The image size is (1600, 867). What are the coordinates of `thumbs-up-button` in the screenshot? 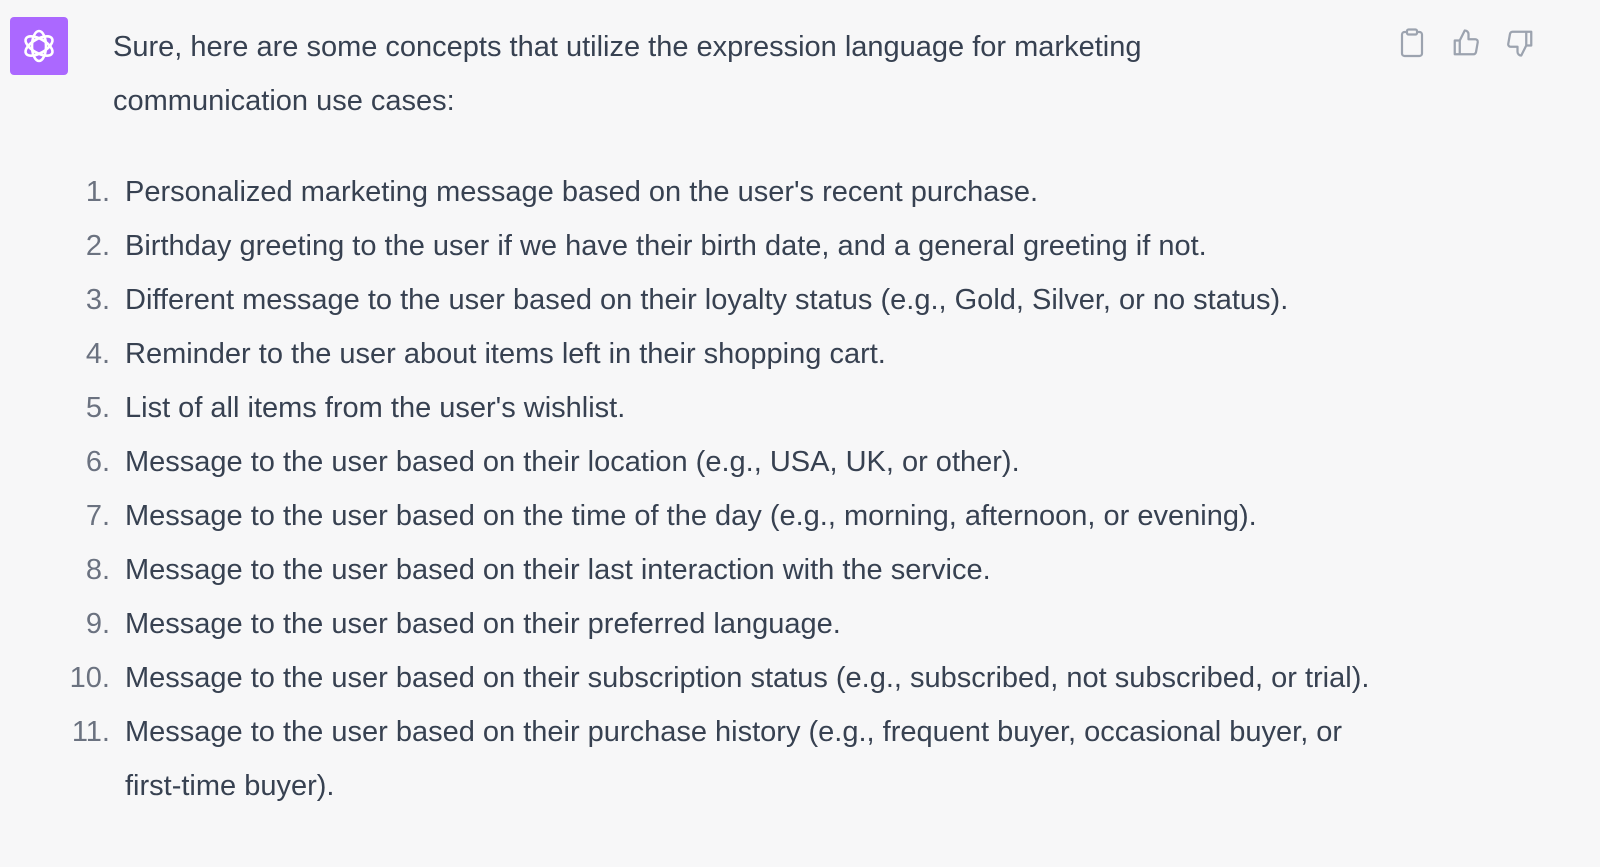 It's located at (1466, 43).